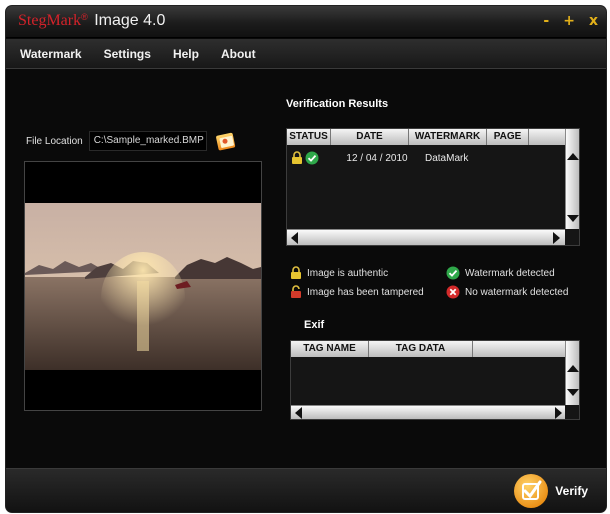  Describe the element at coordinates (571, 491) in the screenshot. I see `verify-label: Verify` at that location.